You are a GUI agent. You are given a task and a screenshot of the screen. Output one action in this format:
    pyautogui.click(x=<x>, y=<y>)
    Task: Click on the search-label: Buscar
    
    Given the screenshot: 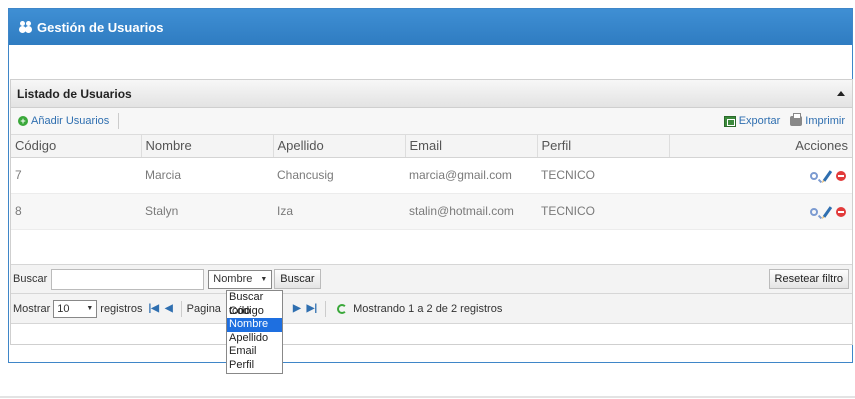 What is the action you would take?
    pyautogui.click(x=30, y=279)
    